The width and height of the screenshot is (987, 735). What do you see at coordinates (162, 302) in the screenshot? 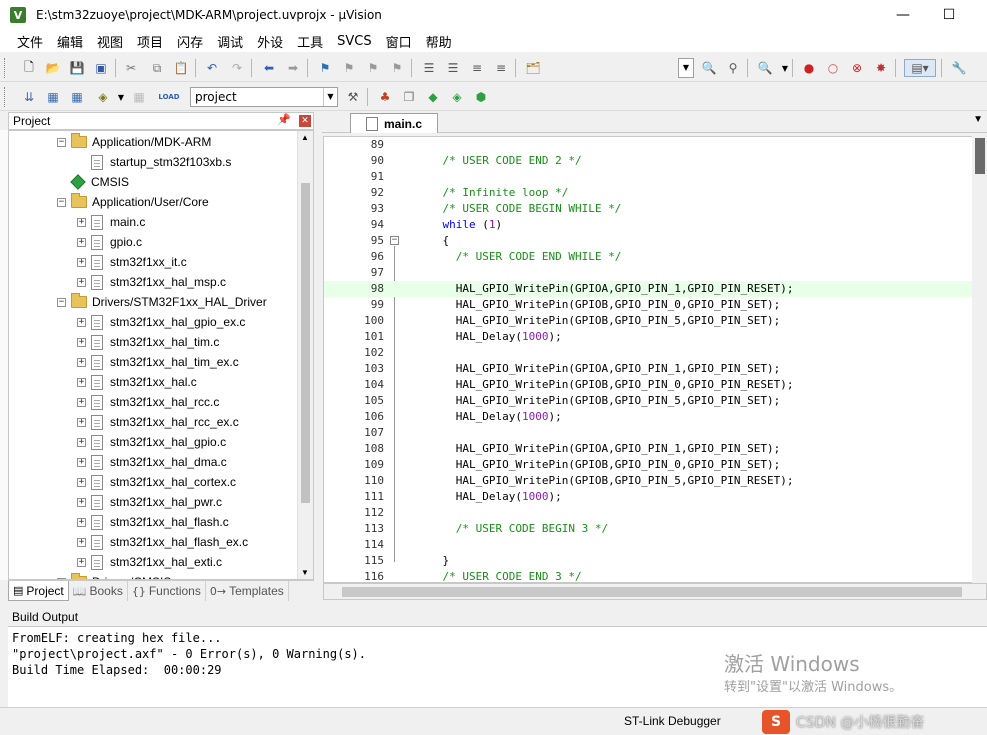
I see `tree-folder: − Drivers/STM32F1xx_HAL_Driver` at bounding box center [162, 302].